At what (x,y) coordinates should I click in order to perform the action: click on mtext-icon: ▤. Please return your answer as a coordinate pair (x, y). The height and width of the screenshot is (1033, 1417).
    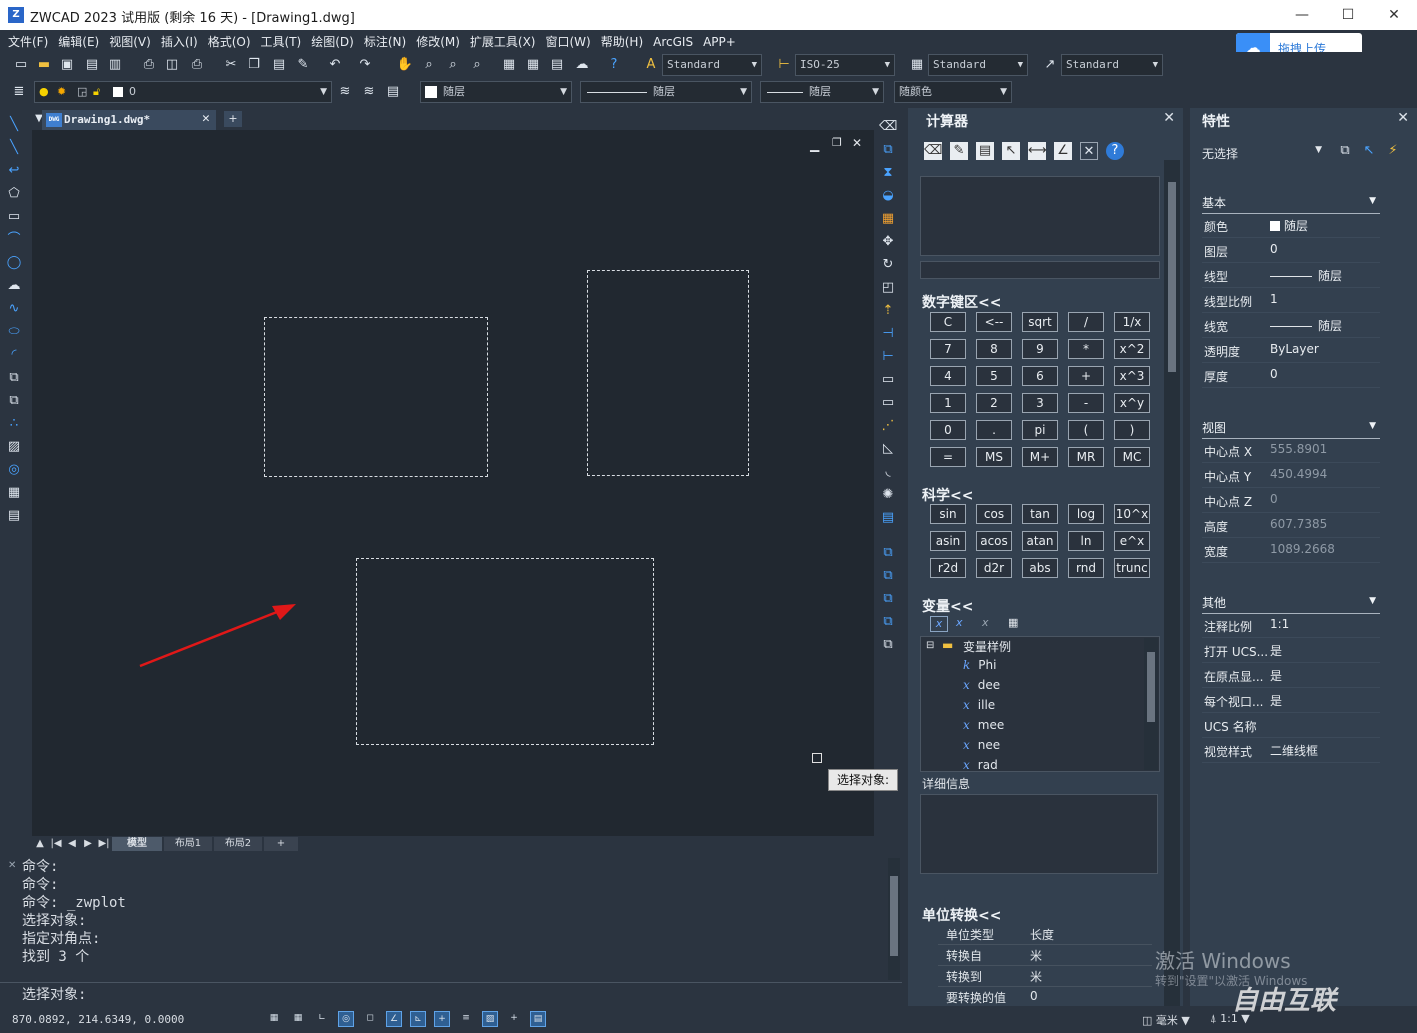
    Looking at the image, I should click on (14, 516).